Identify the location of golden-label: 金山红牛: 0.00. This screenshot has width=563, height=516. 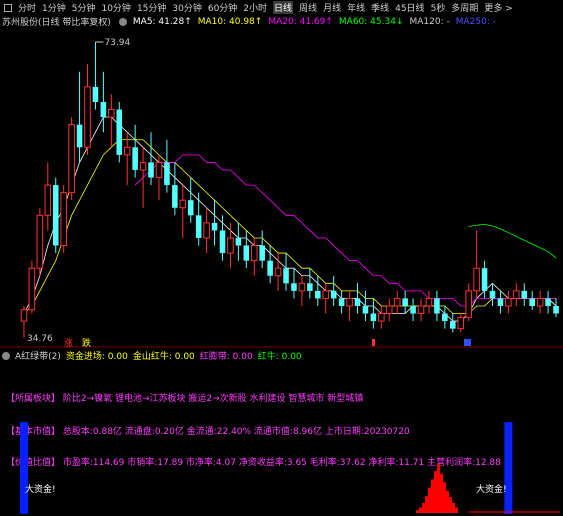
(163, 357).